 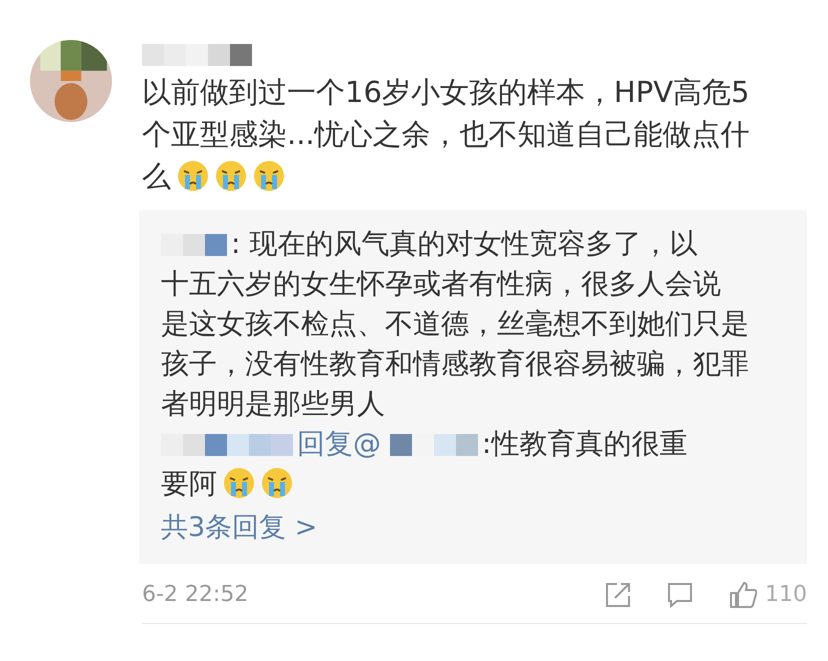 What do you see at coordinates (455, 323) in the screenshot?
I see `reply-text-line: 是这女孩不检点、不道德，丝毫想不到她们只是` at bounding box center [455, 323].